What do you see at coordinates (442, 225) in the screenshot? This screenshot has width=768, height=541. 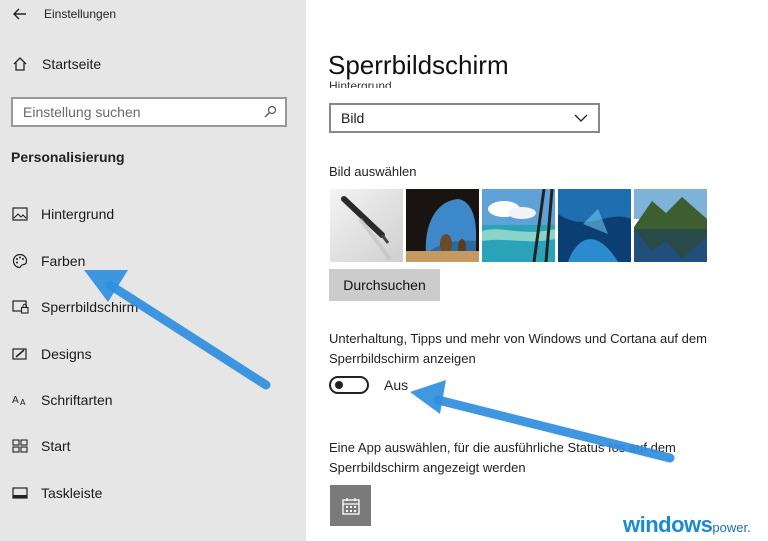 I see `thumbnail-cave` at bounding box center [442, 225].